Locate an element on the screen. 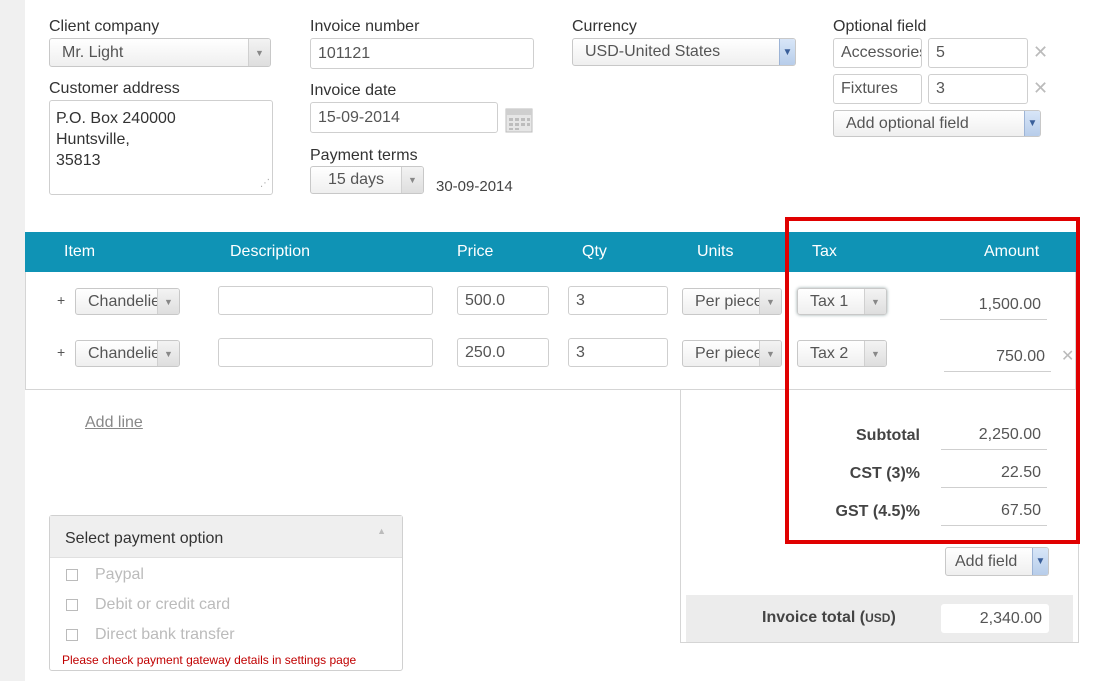  invoice-total-currency: USD is located at coordinates (878, 618).